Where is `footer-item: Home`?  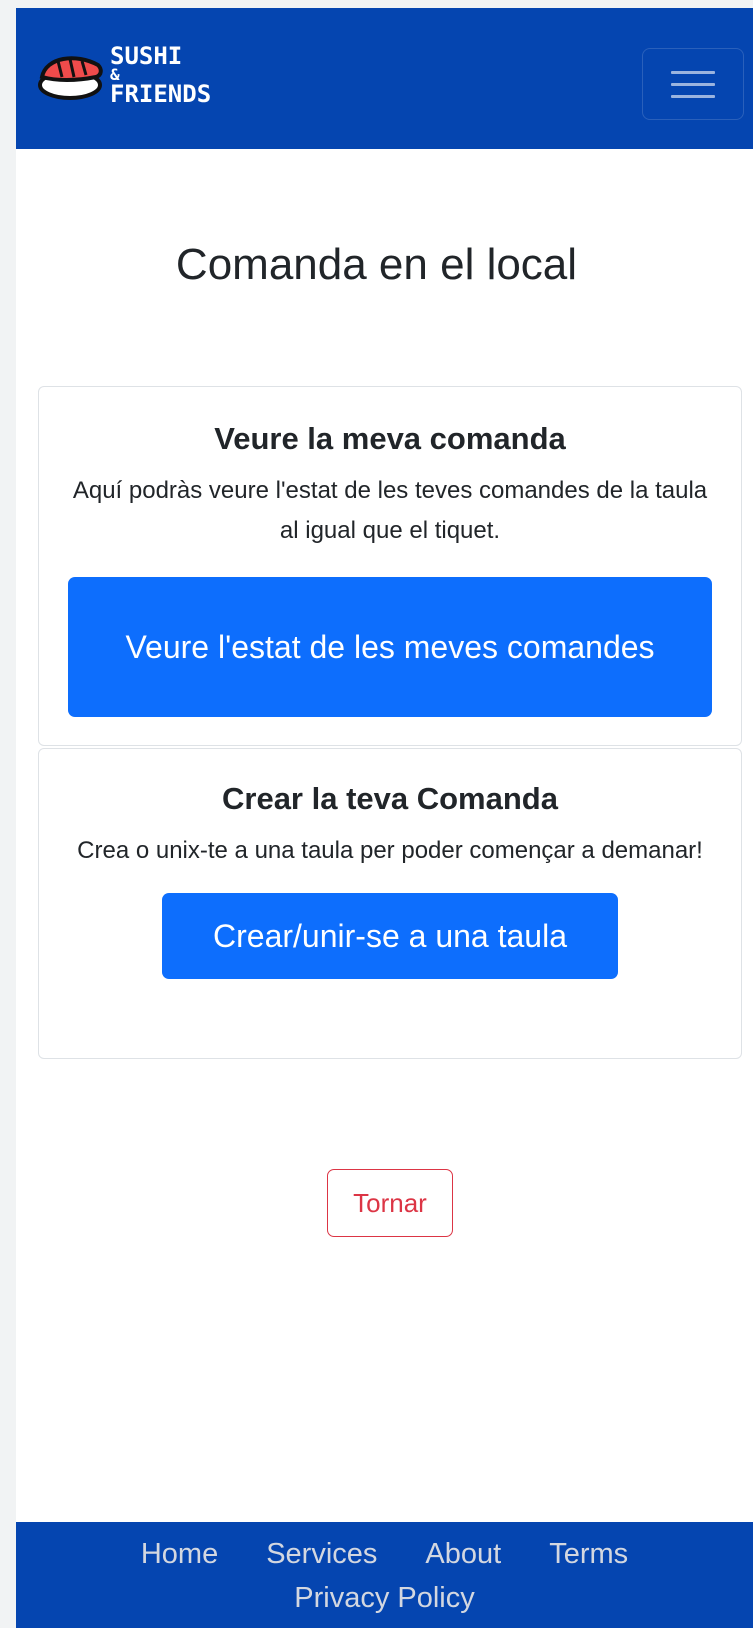 footer-item: Home is located at coordinates (179, 1554).